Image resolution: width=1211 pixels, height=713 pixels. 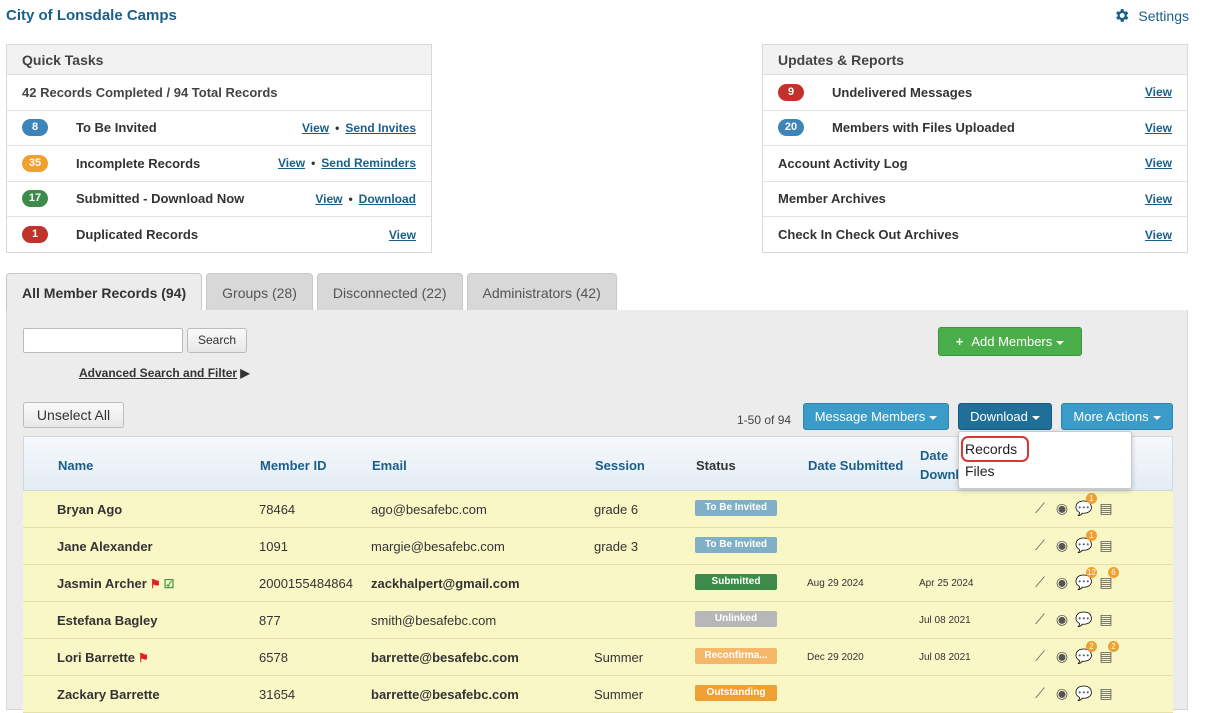 What do you see at coordinates (616, 509) in the screenshot?
I see `member-session: grade 6` at bounding box center [616, 509].